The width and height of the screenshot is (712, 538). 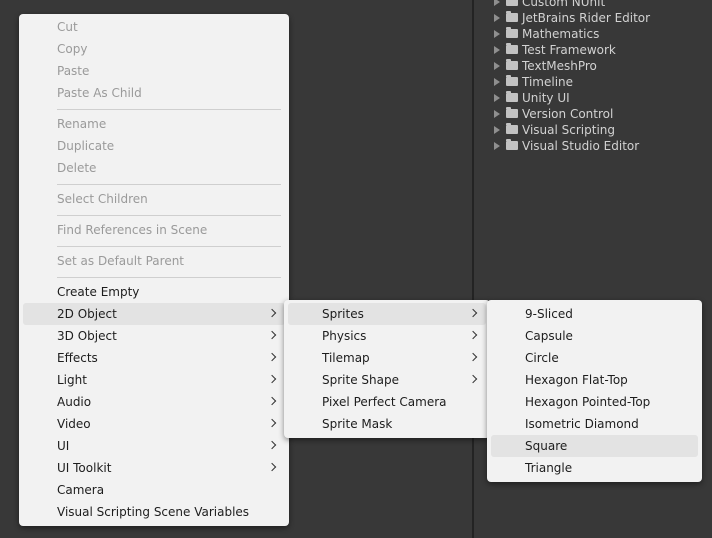 I want to click on menu-item-set-default-parent: Set as Default Parent, so click(x=154, y=261).